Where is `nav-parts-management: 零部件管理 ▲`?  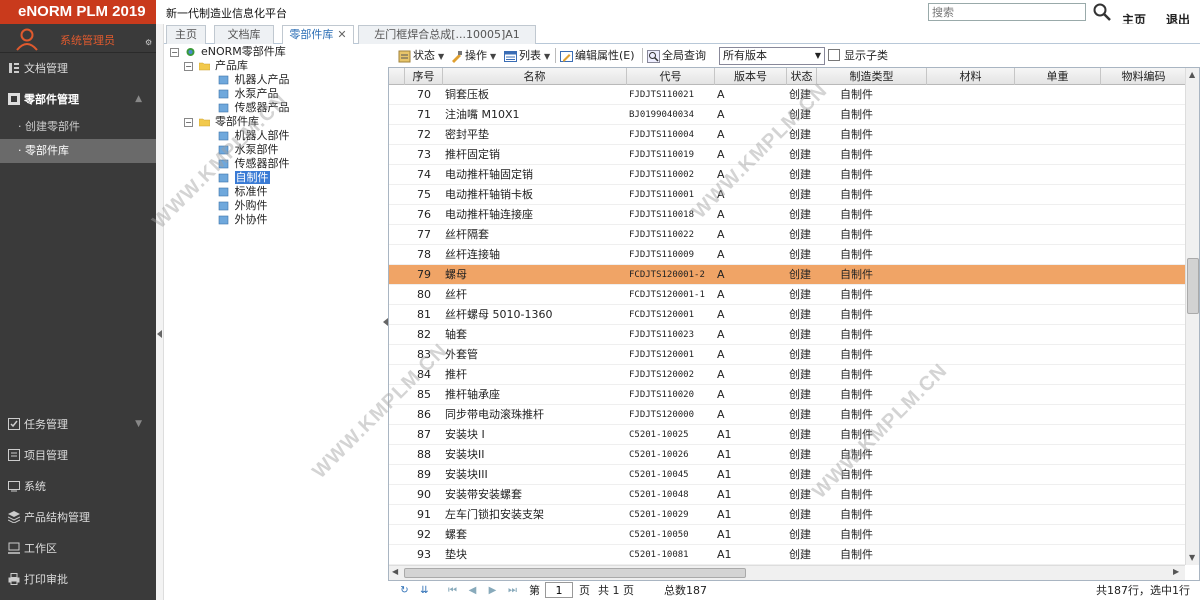
nav-parts-management: 零部件管理 ▲ is located at coordinates (78, 99).